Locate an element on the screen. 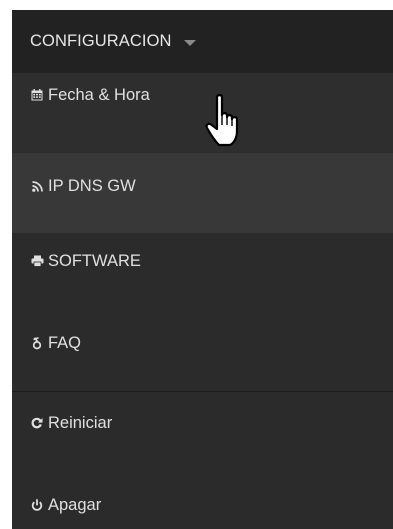 This screenshot has height=529, width=393. calendar-icon is located at coordinates (37, 95).